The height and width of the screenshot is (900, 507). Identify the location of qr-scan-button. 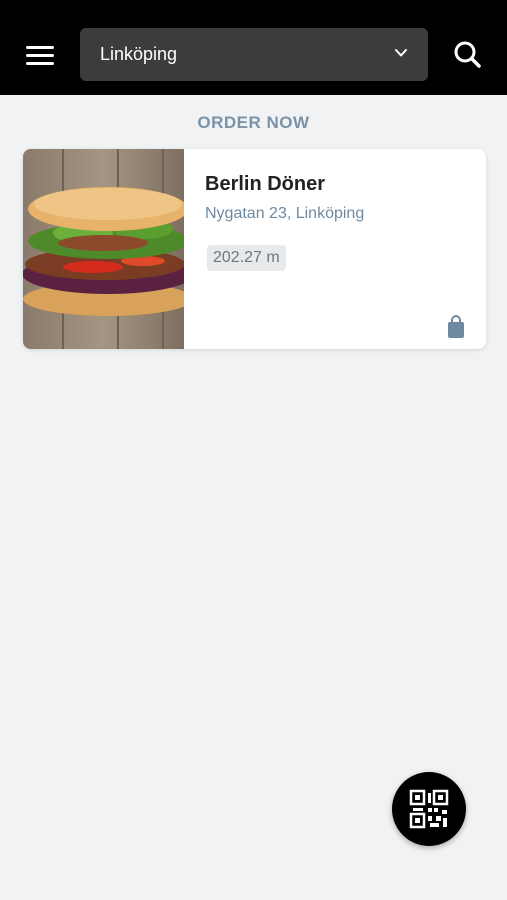
(429, 809).